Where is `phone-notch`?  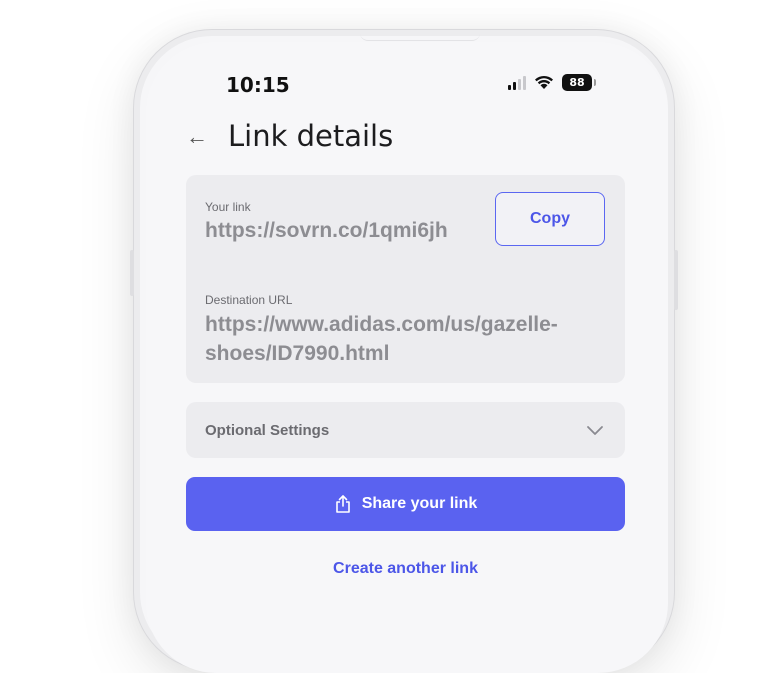
phone-notch is located at coordinates (420, 35).